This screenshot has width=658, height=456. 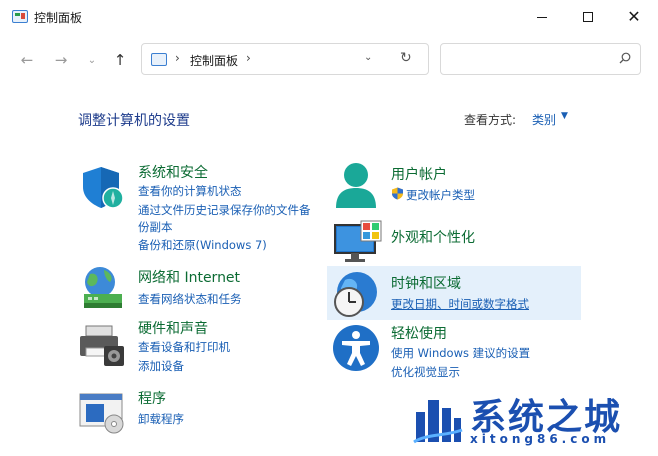 I want to click on address-dropdown-icon: ⌄, so click(x=368, y=57).